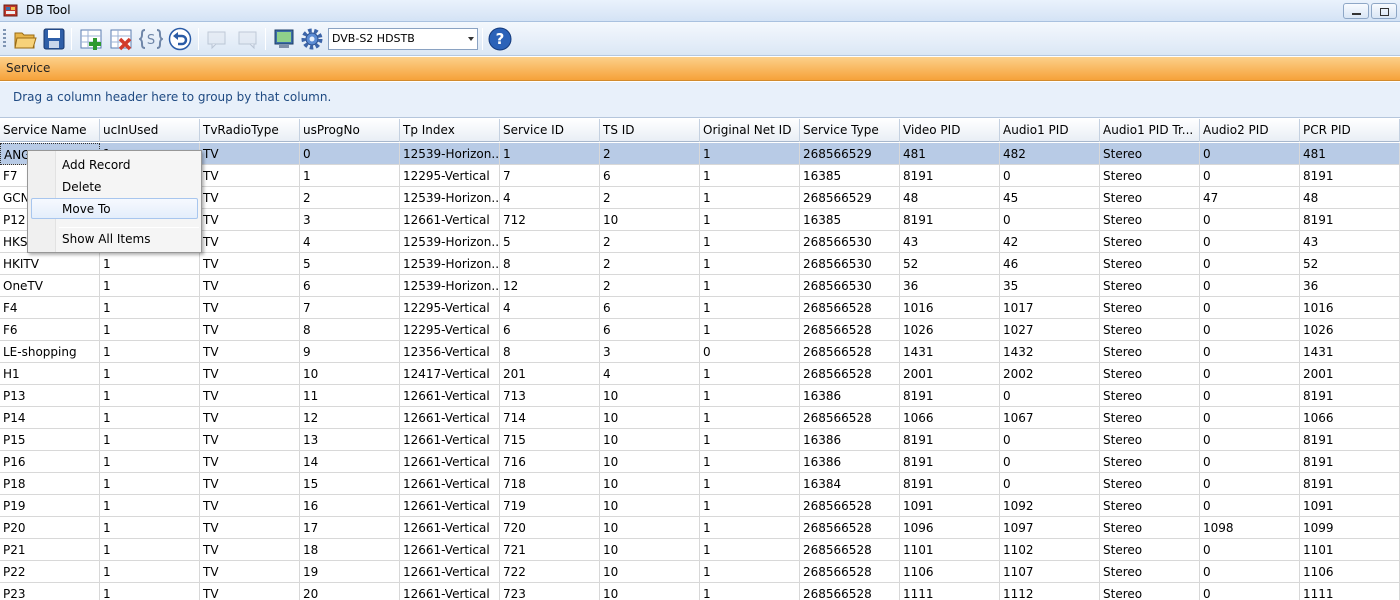 This screenshot has width=1400, height=600. What do you see at coordinates (550, 176) in the screenshot?
I see `table-cell: 7` at bounding box center [550, 176].